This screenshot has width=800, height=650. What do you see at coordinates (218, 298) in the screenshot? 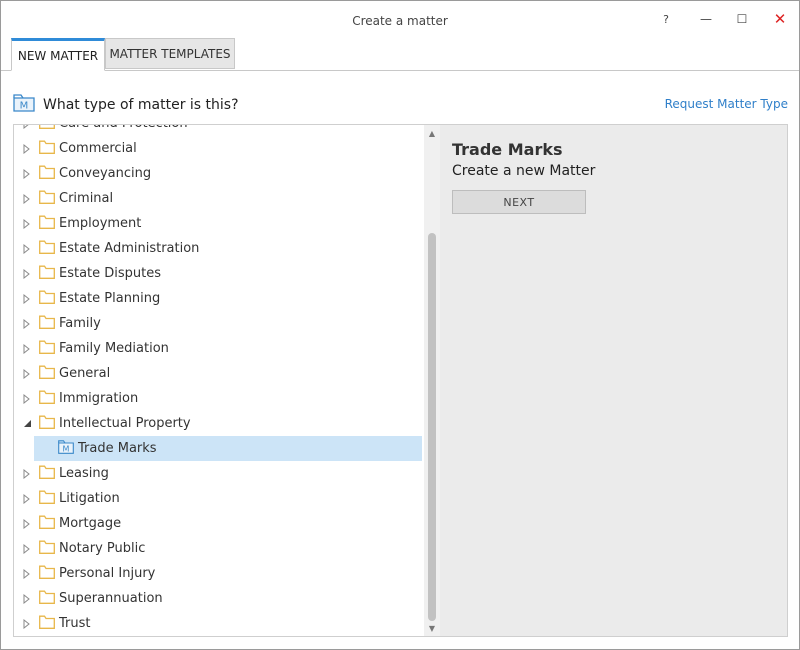
I see `tree-item-estate-planning: Estate Planning` at bounding box center [218, 298].